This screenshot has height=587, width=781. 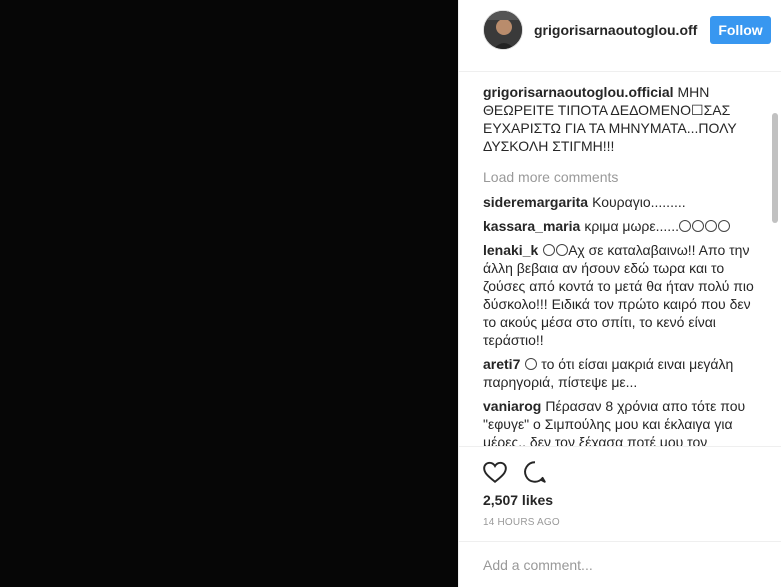 What do you see at coordinates (578, 92) in the screenshot?
I see `caption-username: grigorisarnaoutoglou.official` at bounding box center [578, 92].